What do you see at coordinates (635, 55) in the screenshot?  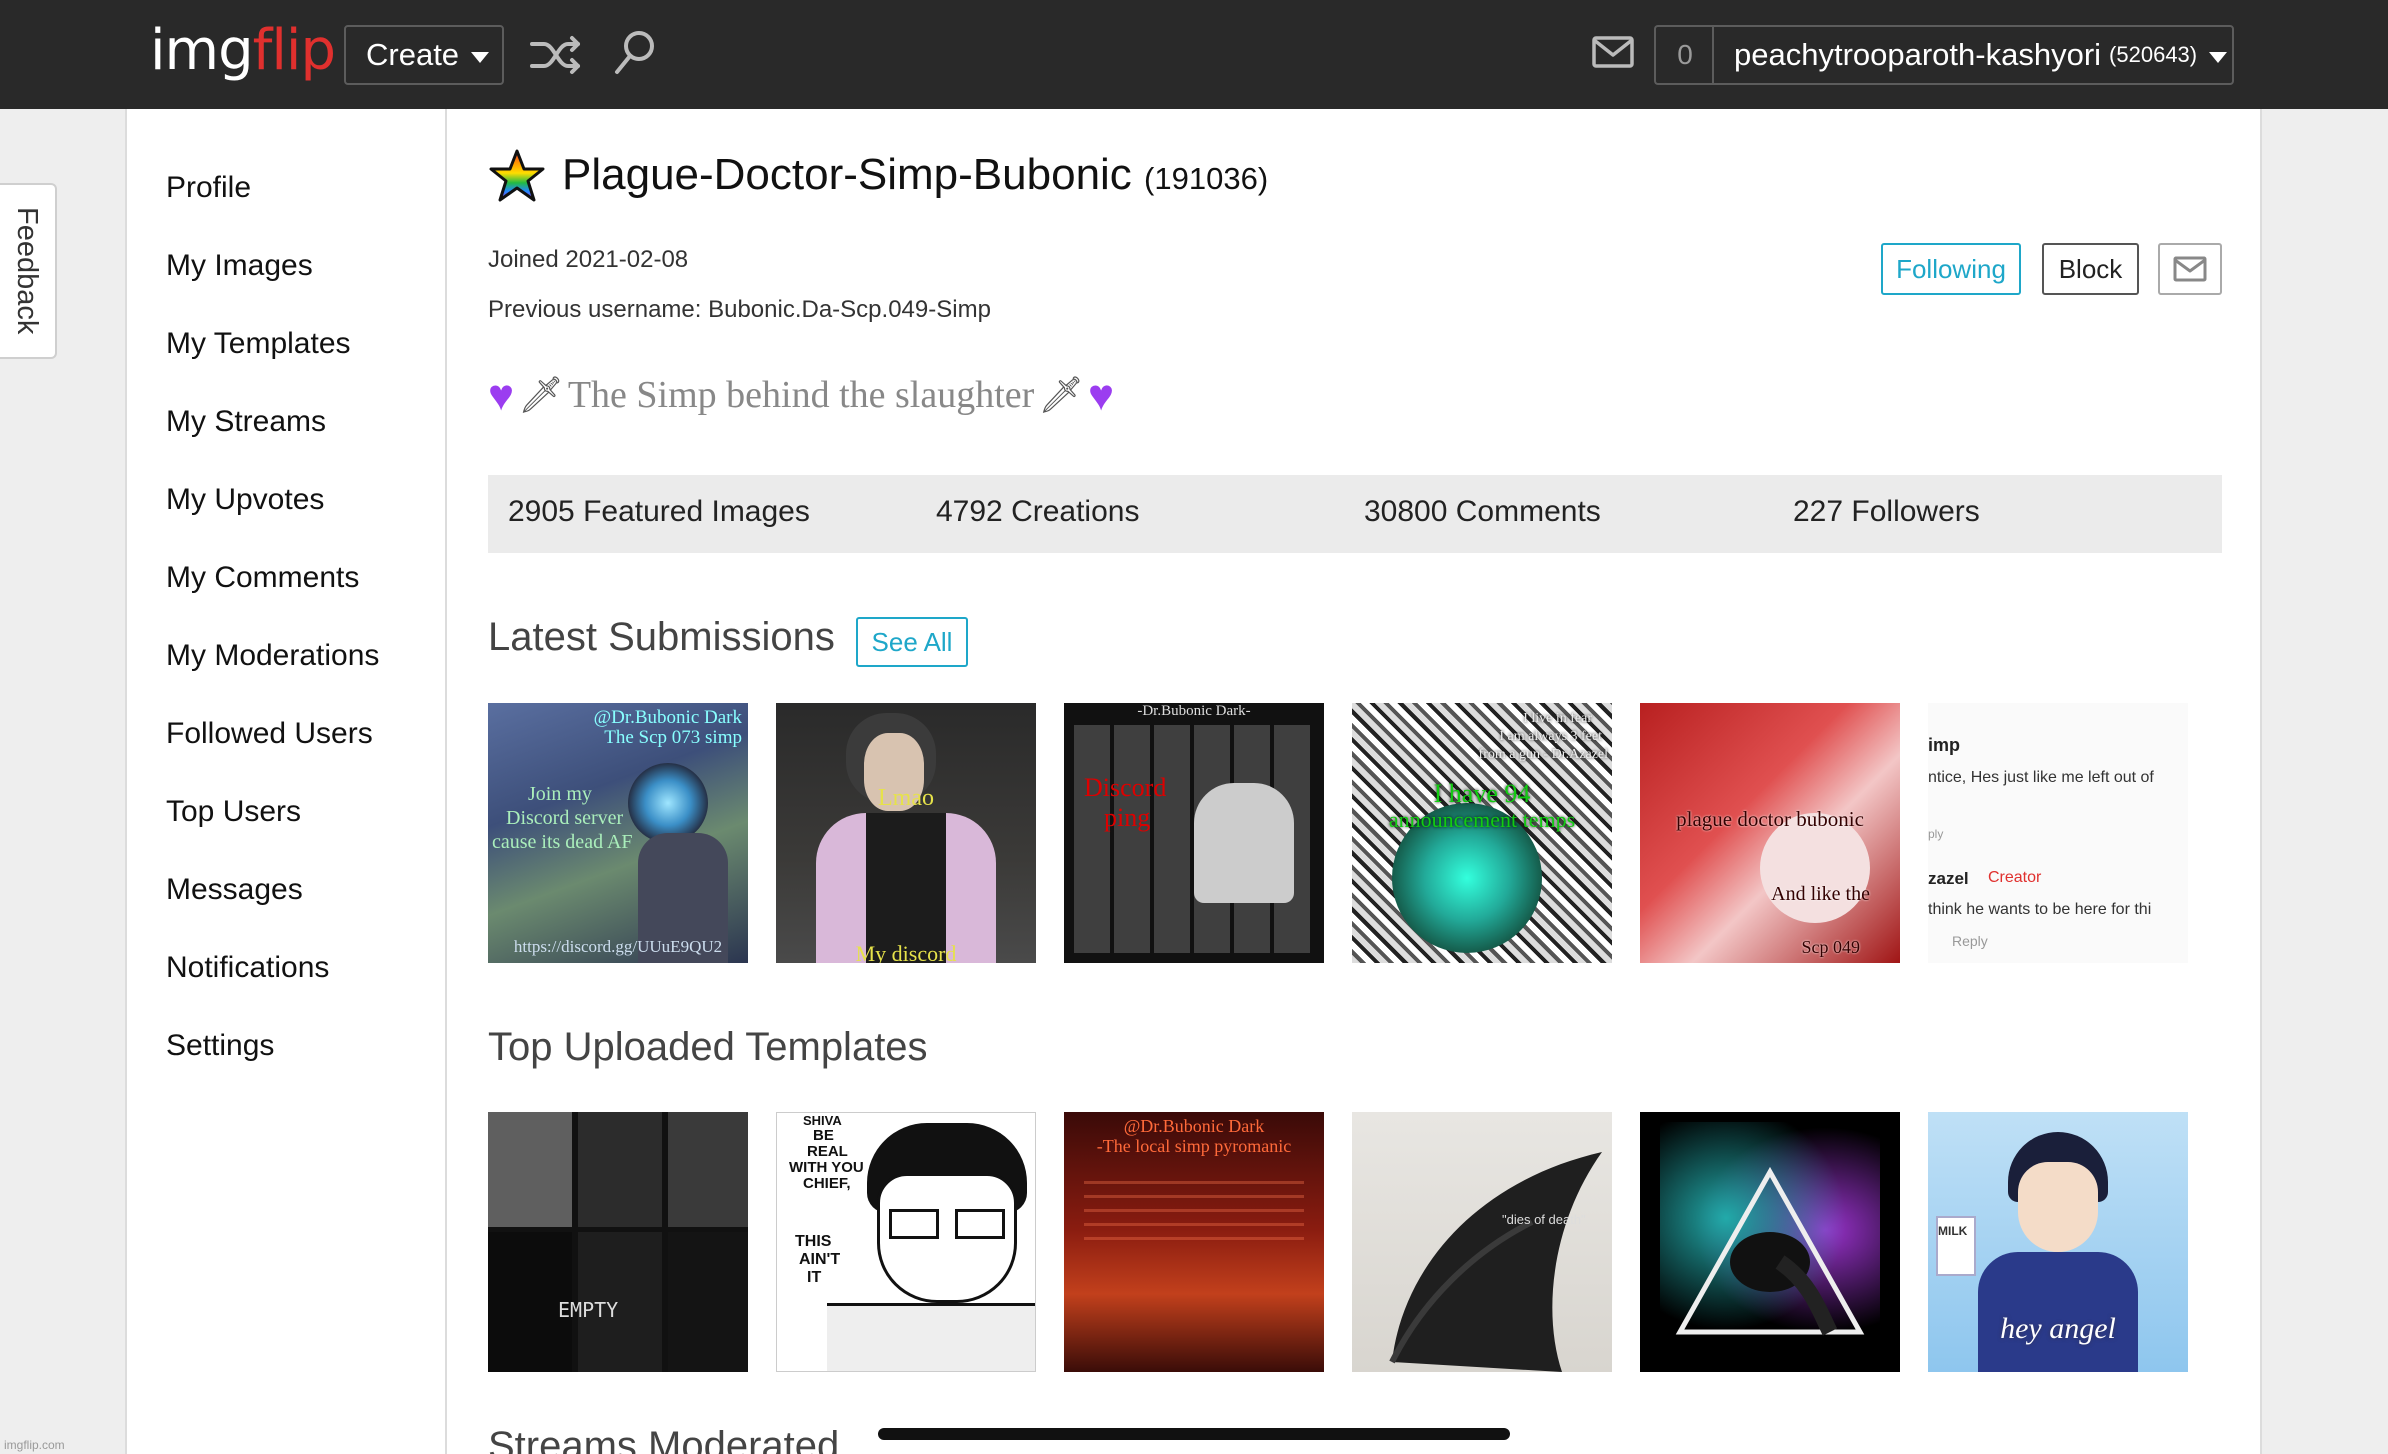 I see `search-icon` at bounding box center [635, 55].